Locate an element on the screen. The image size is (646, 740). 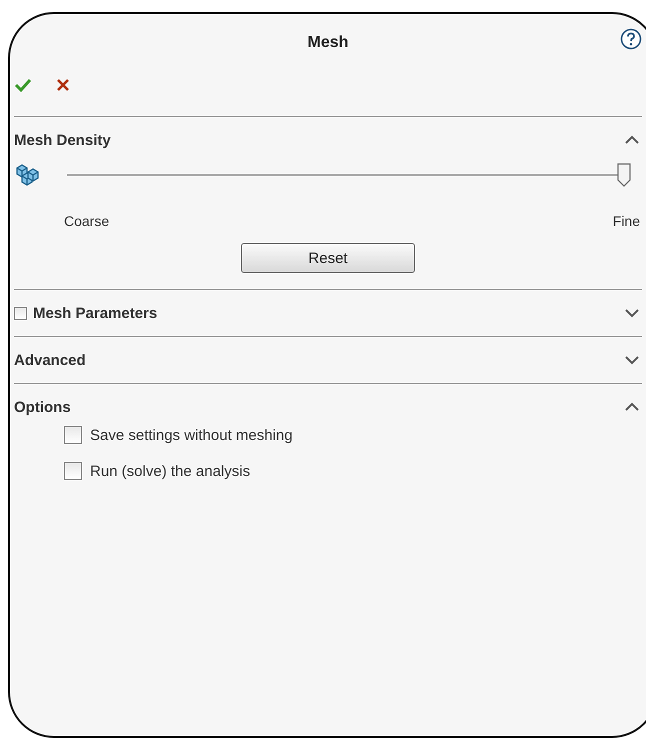
option-label: Save settings without meshing is located at coordinates (191, 435).